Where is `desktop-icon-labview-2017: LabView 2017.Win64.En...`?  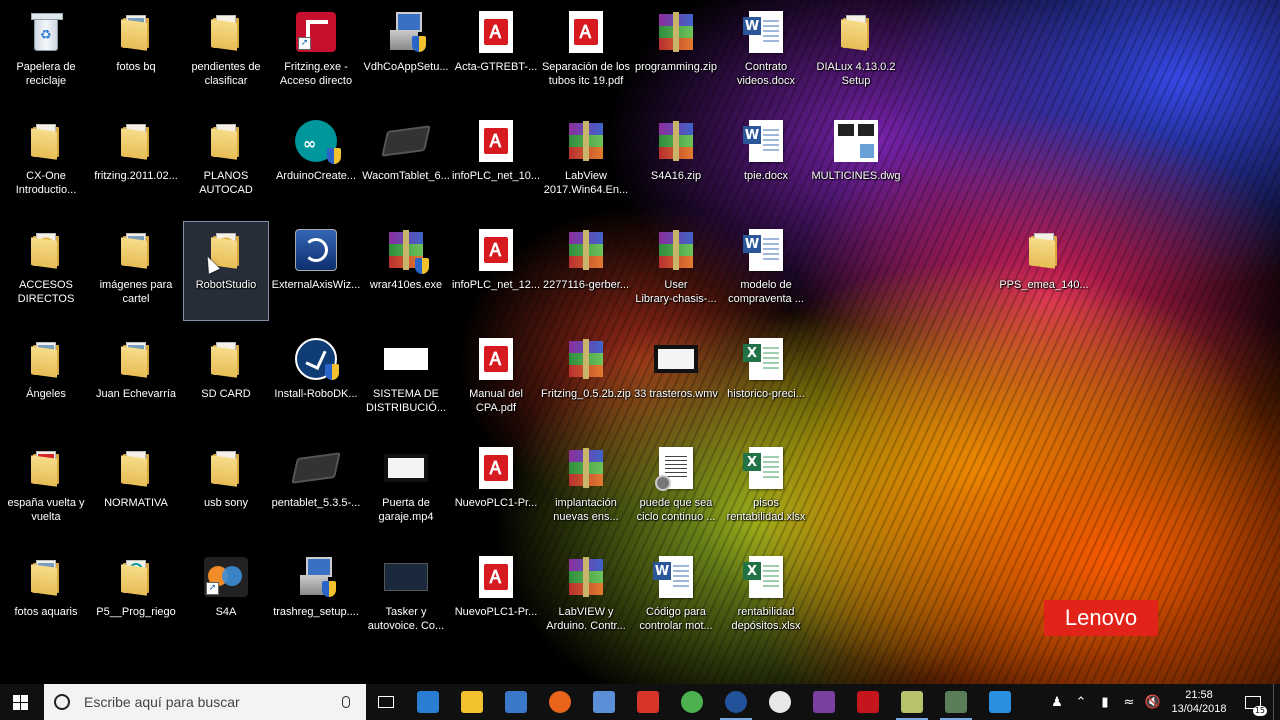
desktop-icon-labview-2017: LabView 2017.Win64.En... is located at coordinates (586, 162).